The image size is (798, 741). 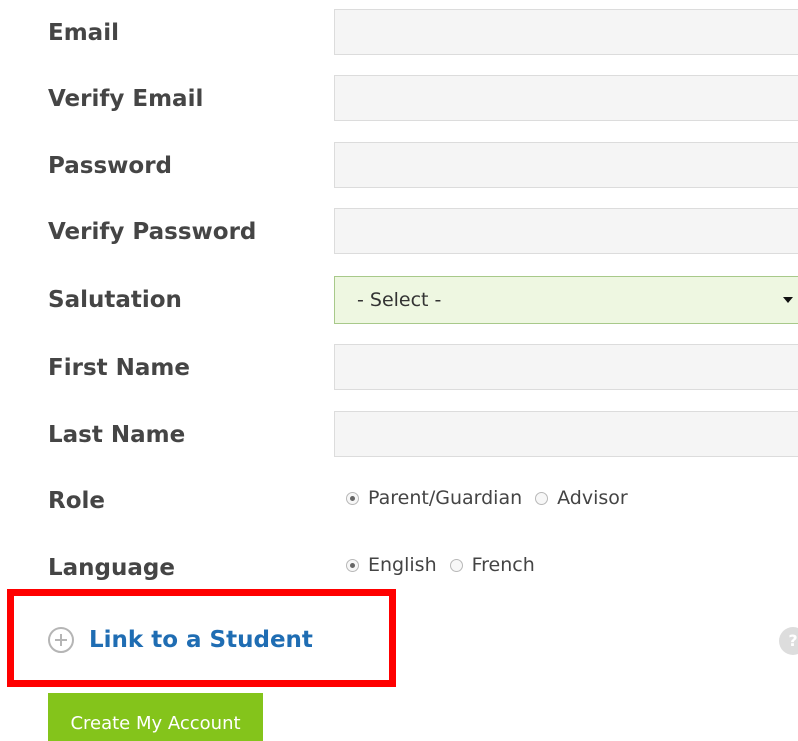 I want to click on question-icon: ?, so click(x=788, y=641).